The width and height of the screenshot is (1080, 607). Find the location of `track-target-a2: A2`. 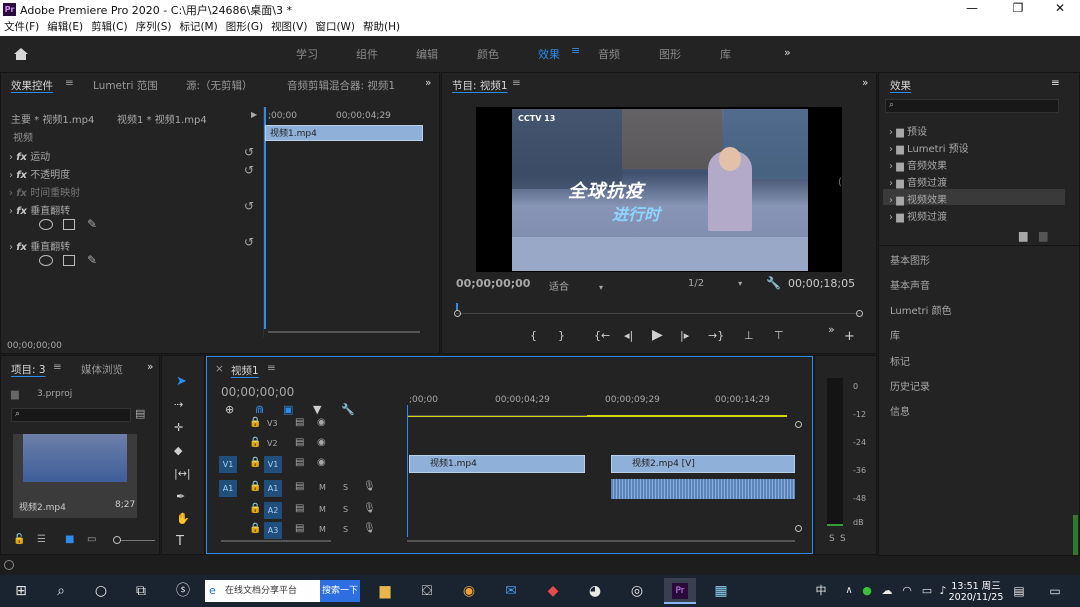

track-target-a2: A2 is located at coordinates (273, 510).